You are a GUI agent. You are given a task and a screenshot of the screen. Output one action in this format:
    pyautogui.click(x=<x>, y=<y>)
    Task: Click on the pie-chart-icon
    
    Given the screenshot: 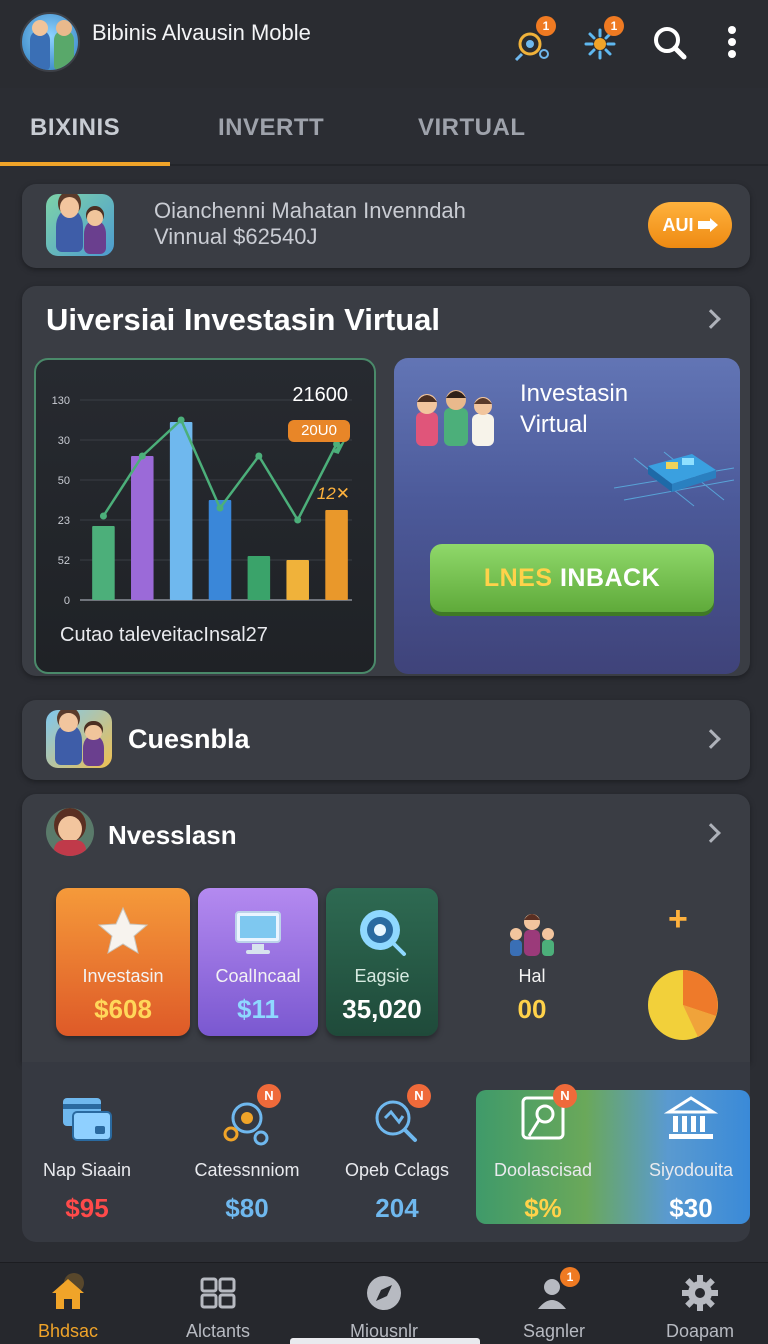 What is the action you would take?
    pyautogui.click(x=683, y=1005)
    